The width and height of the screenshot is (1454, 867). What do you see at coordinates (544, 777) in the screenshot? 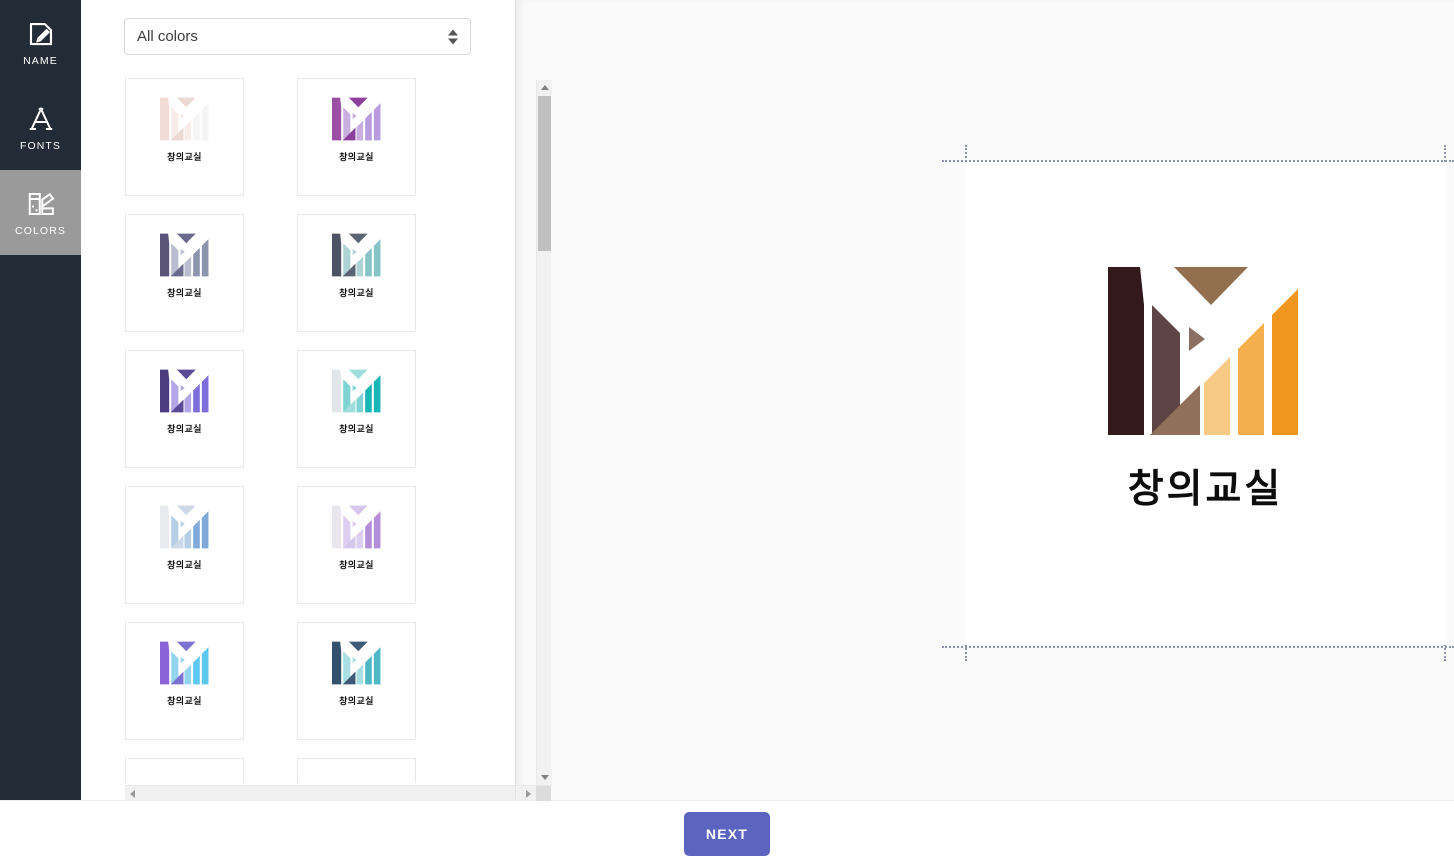
I see `scroll-down-arrow-icon` at bounding box center [544, 777].